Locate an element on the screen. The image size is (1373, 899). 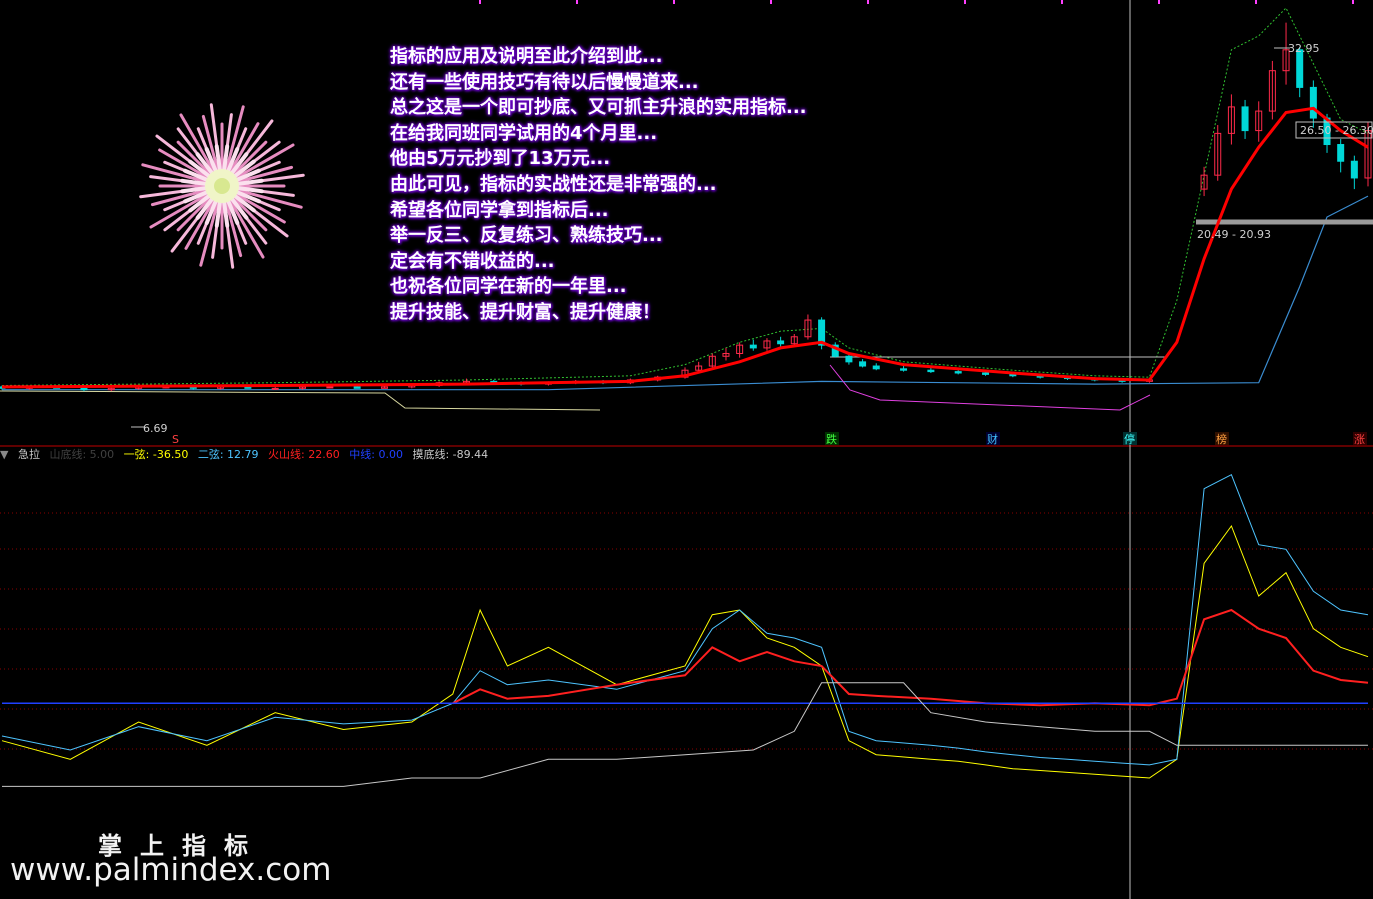
collapse-icon: ▼ is located at coordinates (4, 454).